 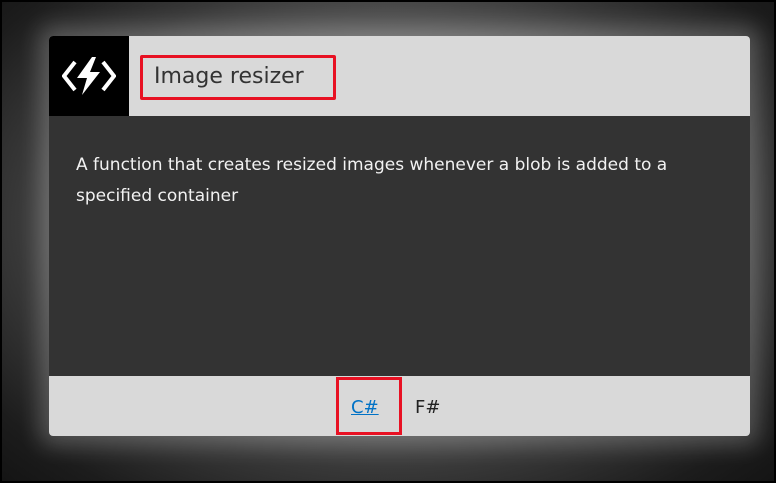 What do you see at coordinates (427, 408) in the screenshot?
I see `language-link-fsharp: F#` at bounding box center [427, 408].